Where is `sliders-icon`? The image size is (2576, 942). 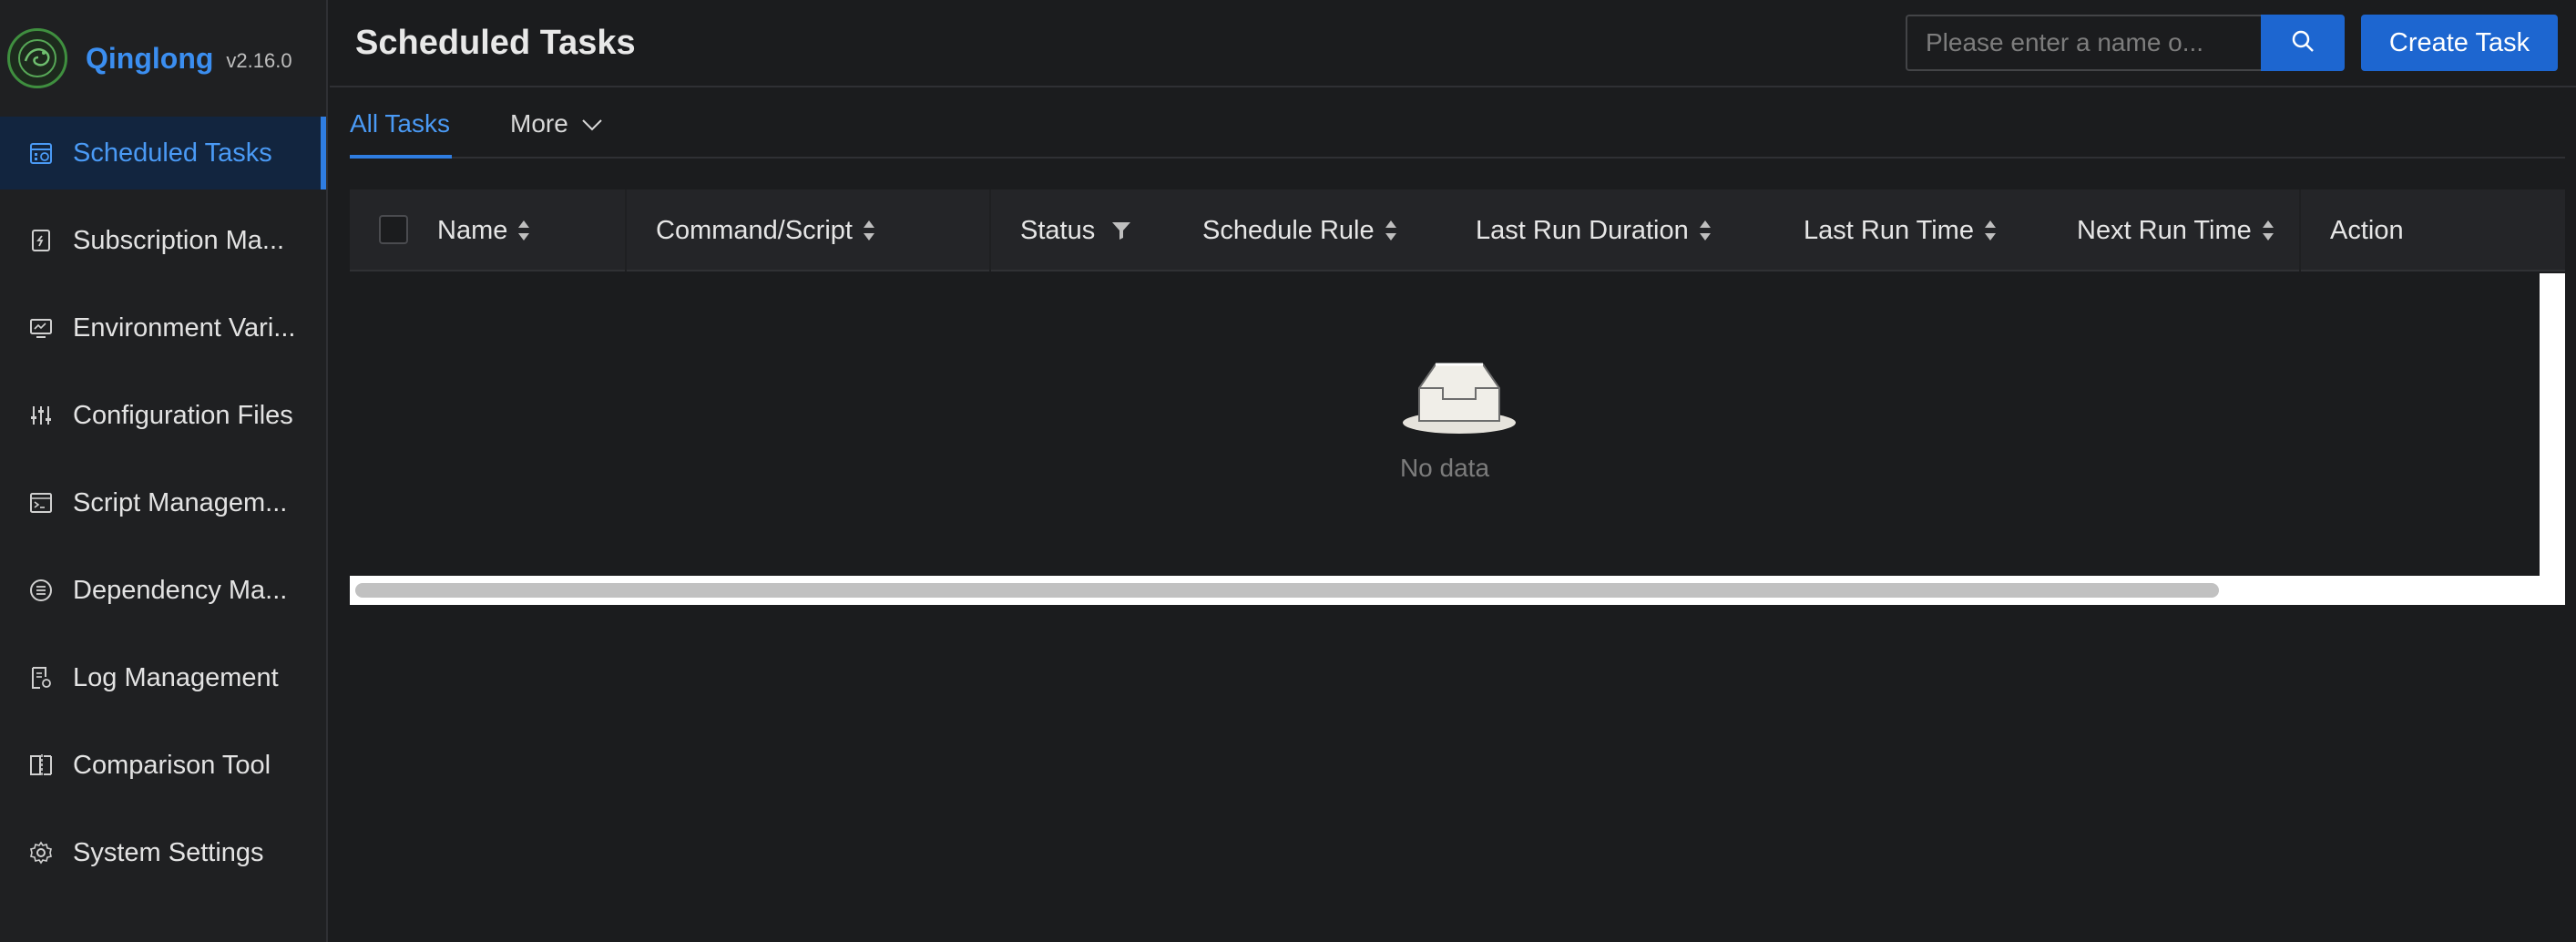
sliders-icon is located at coordinates (41, 415).